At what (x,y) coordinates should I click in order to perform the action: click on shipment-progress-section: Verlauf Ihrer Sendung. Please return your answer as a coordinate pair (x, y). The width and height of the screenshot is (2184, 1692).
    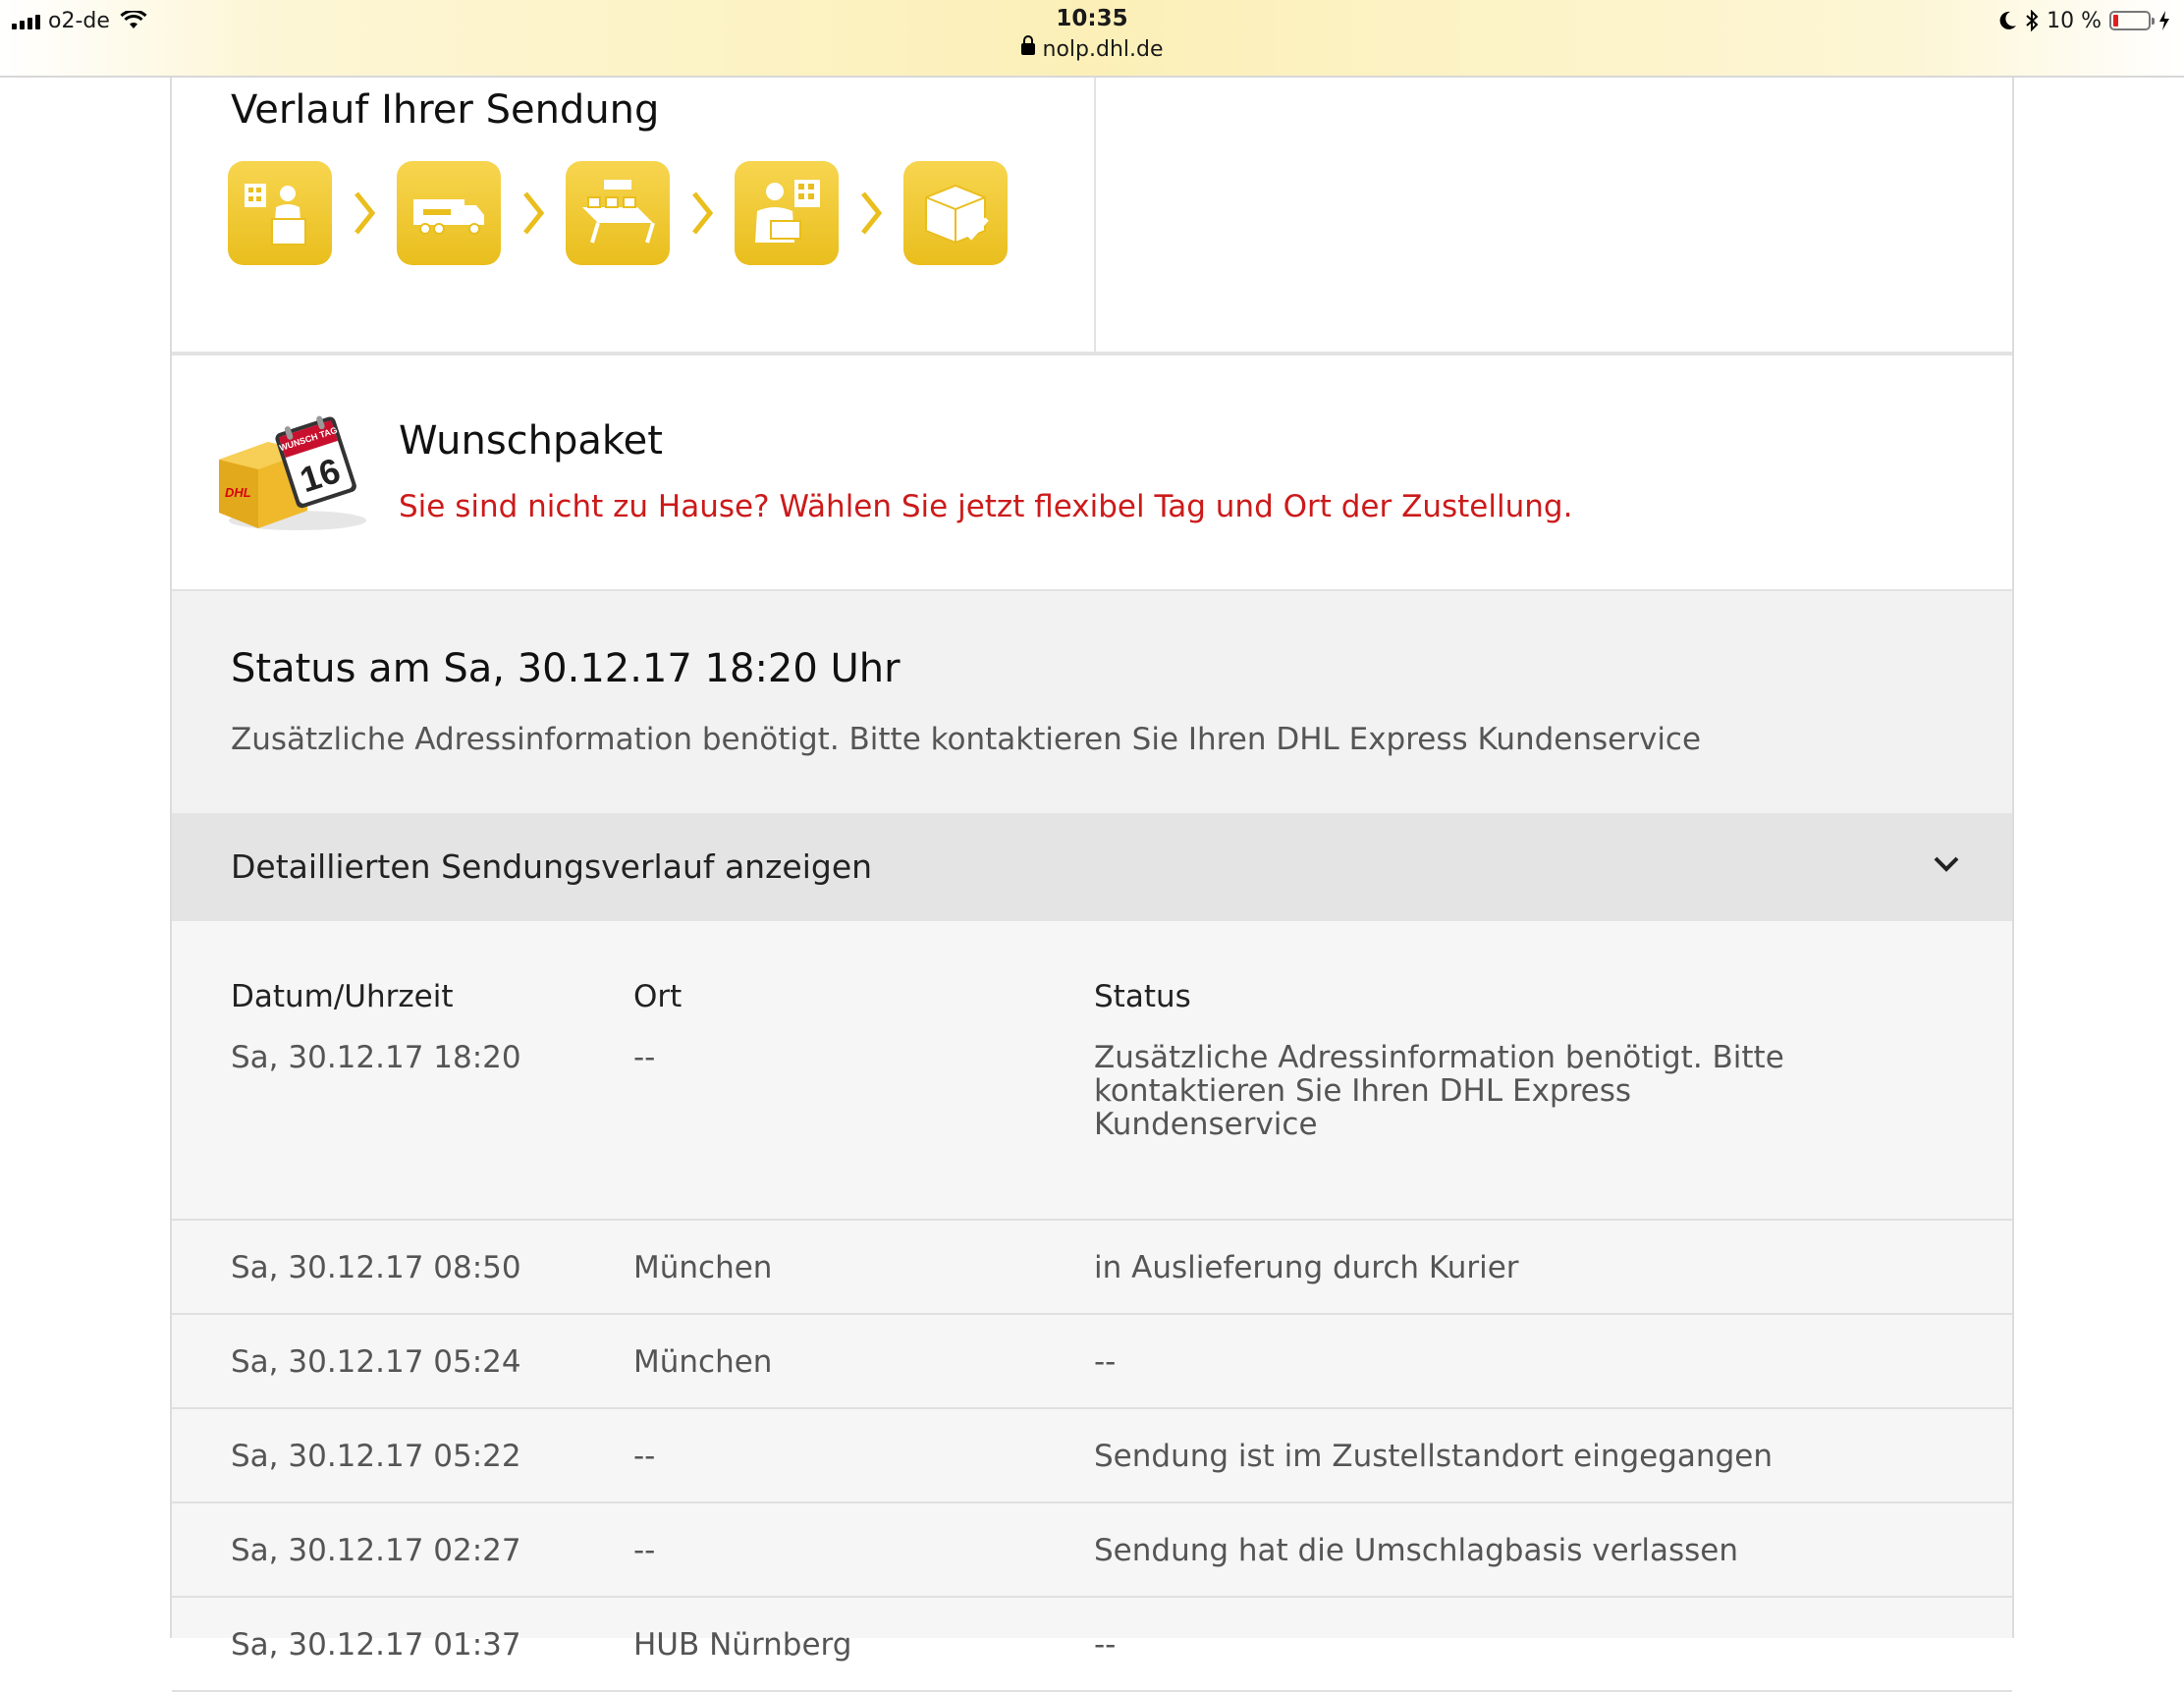
    Looking at the image, I should click on (1092, 217).